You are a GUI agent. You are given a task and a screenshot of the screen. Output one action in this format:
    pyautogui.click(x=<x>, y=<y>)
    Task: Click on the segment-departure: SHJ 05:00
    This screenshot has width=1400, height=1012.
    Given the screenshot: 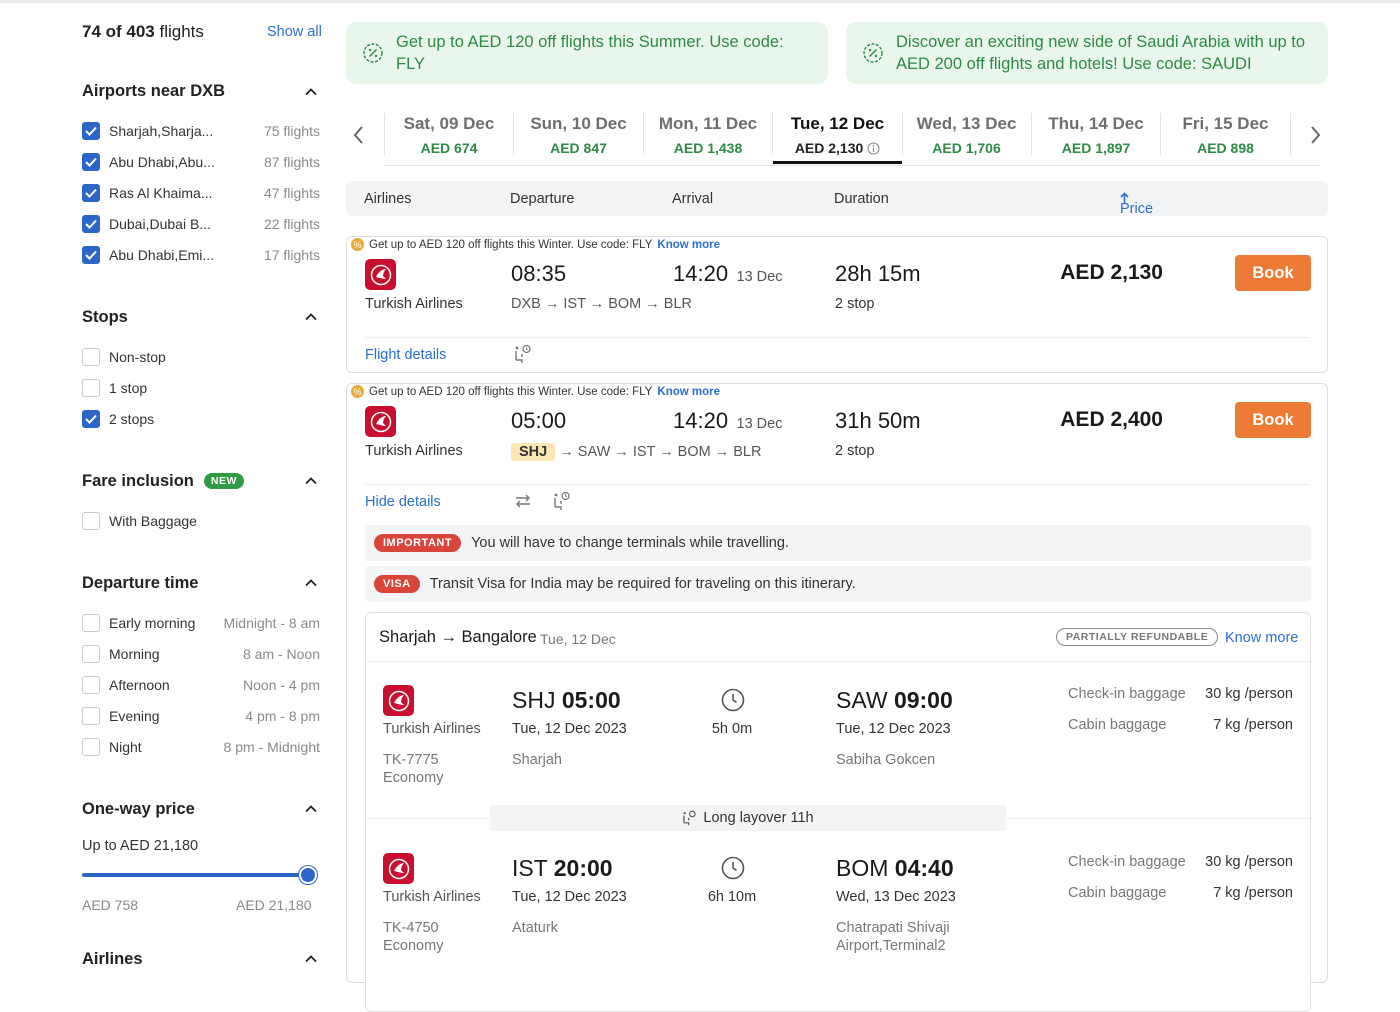 What is the action you would take?
    pyautogui.click(x=566, y=700)
    